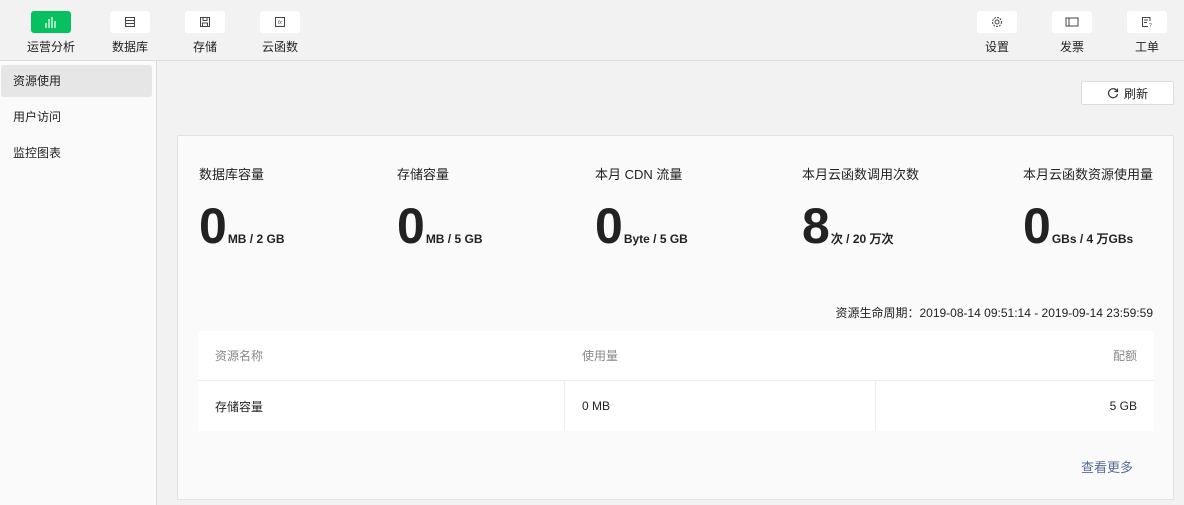 The height and width of the screenshot is (505, 1184). What do you see at coordinates (1072, 22) in the screenshot?
I see `ticket-icon` at bounding box center [1072, 22].